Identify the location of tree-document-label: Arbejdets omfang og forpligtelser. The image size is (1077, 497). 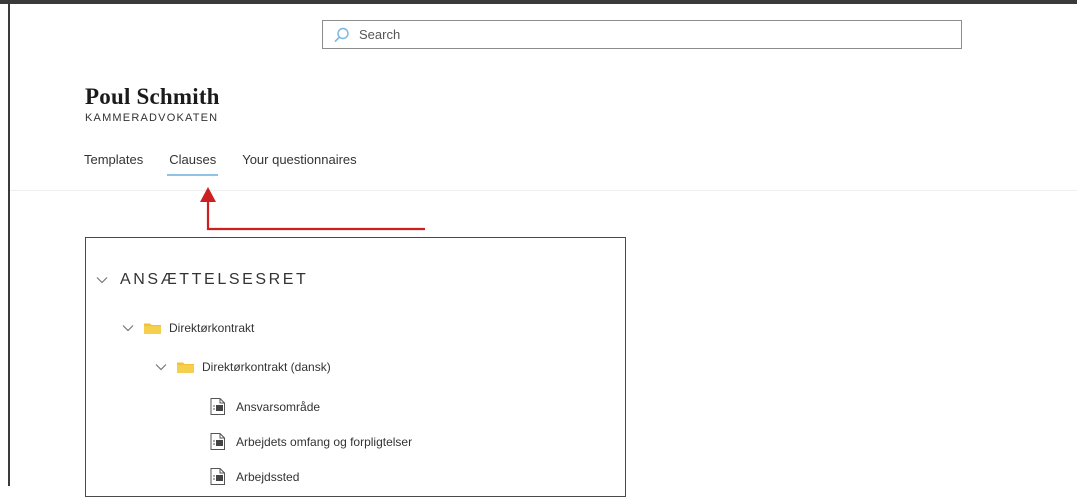
(324, 441).